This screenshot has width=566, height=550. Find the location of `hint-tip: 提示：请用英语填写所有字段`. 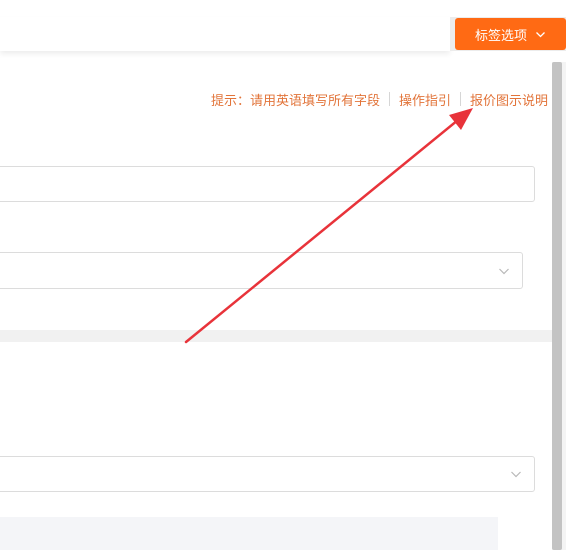

hint-tip: 提示：请用英语填写所有字段 is located at coordinates (295, 101).